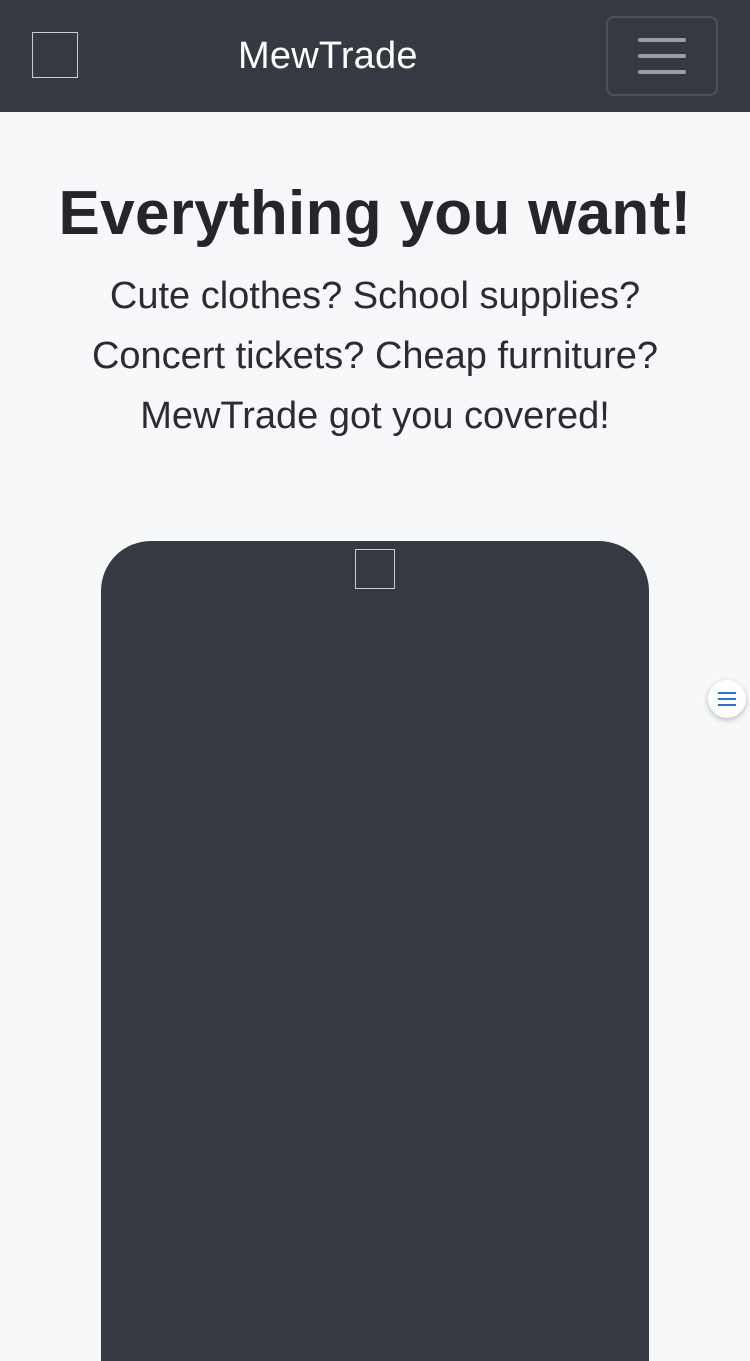 The image size is (750, 1361). Describe the element at coordinates (662, 40) in the screenshot. I see `hamburger-menu-icon` at that location.